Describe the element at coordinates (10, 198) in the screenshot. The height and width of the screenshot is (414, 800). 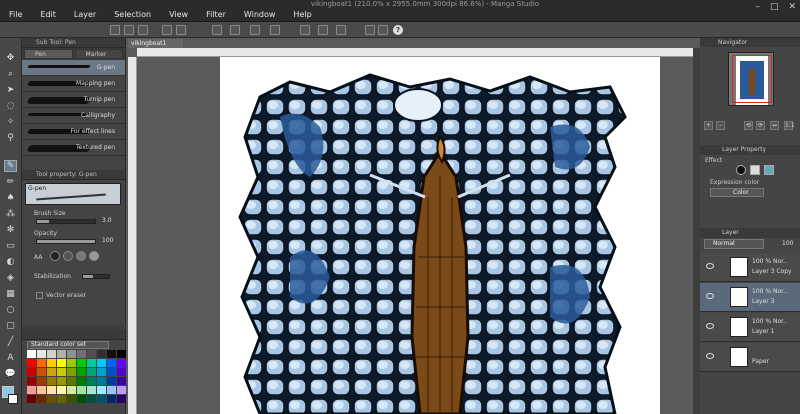
I see `brush-tool-icon: ♠` at that location.